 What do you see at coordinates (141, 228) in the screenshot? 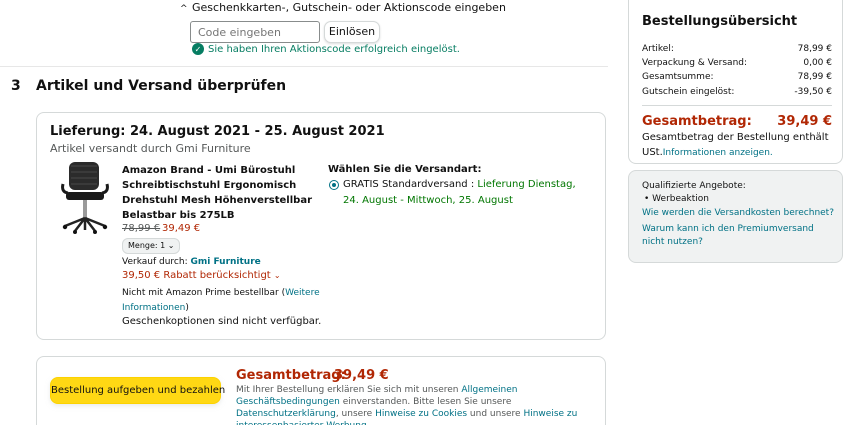
I see `price-original: 78,99 €` at bounding box center [141, 228].